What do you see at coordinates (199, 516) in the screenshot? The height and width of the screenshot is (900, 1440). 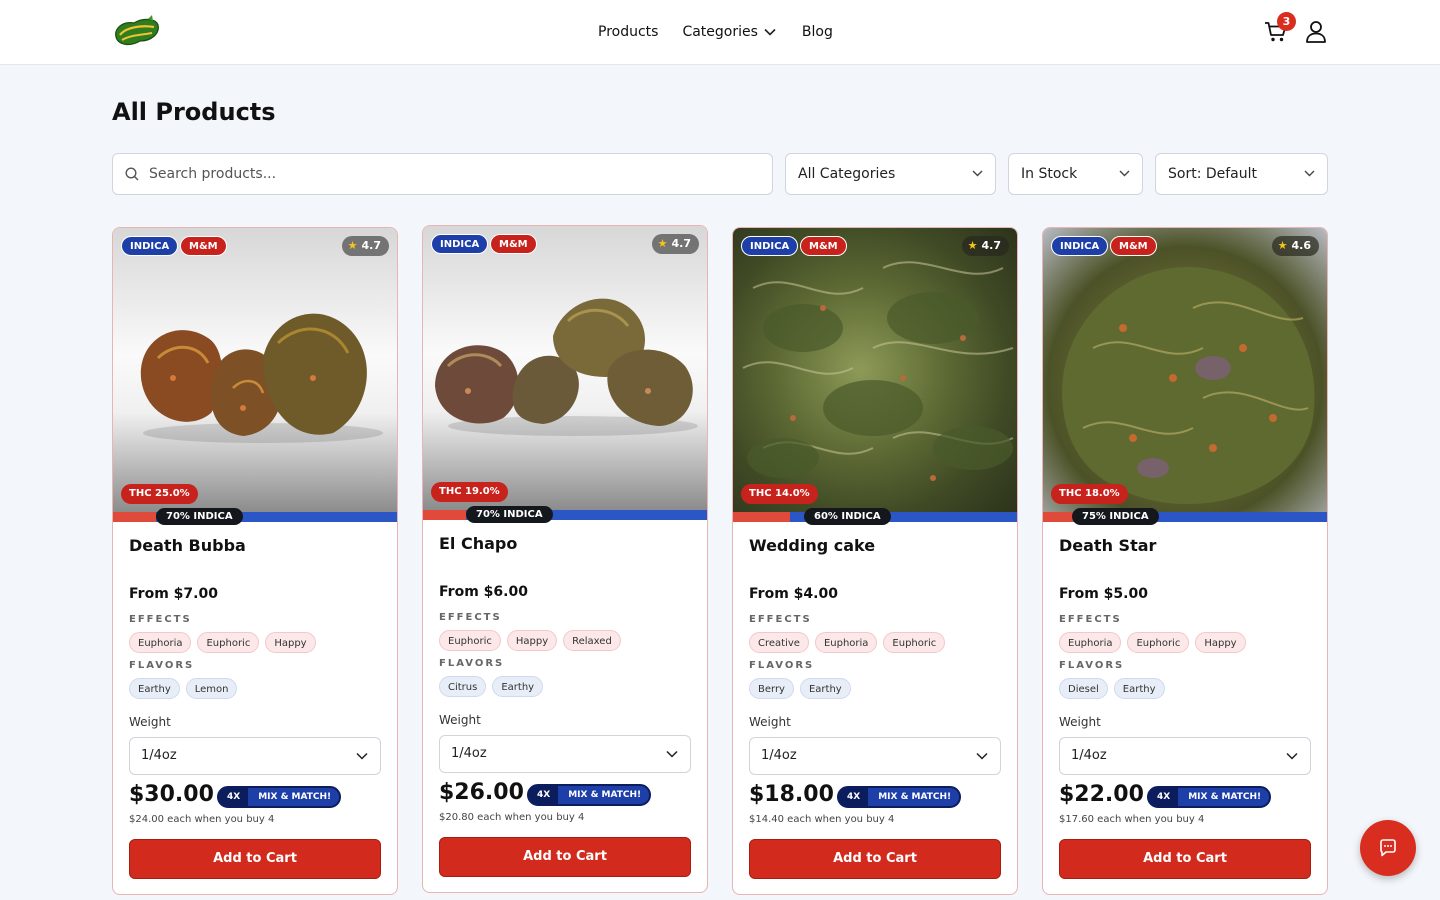 I see `ratio-label: 70% INDICA` at bounding box center [199, 516].